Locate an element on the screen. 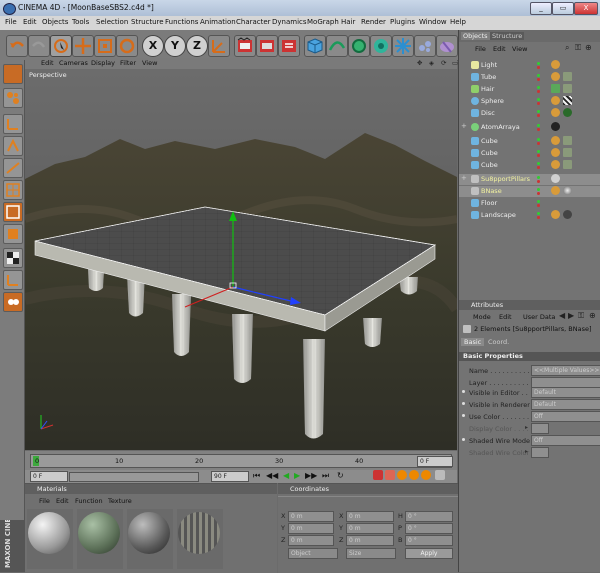 The image size is (600, 573). attribute-tab-coord: Coord. is located at coordinates (498, 342).